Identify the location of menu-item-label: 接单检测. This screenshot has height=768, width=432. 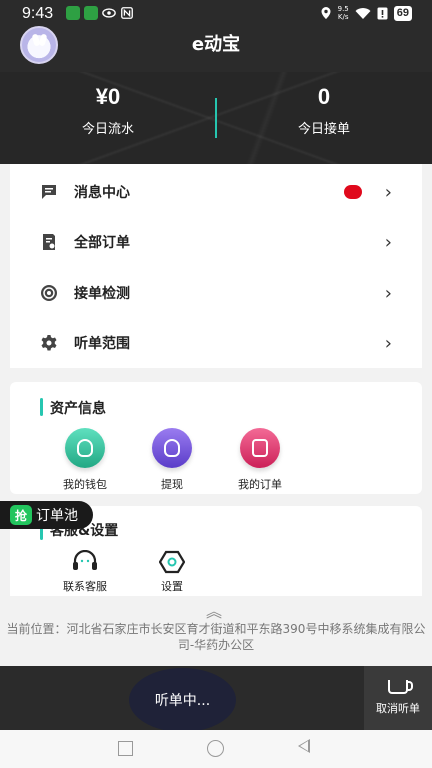
(102, 294).